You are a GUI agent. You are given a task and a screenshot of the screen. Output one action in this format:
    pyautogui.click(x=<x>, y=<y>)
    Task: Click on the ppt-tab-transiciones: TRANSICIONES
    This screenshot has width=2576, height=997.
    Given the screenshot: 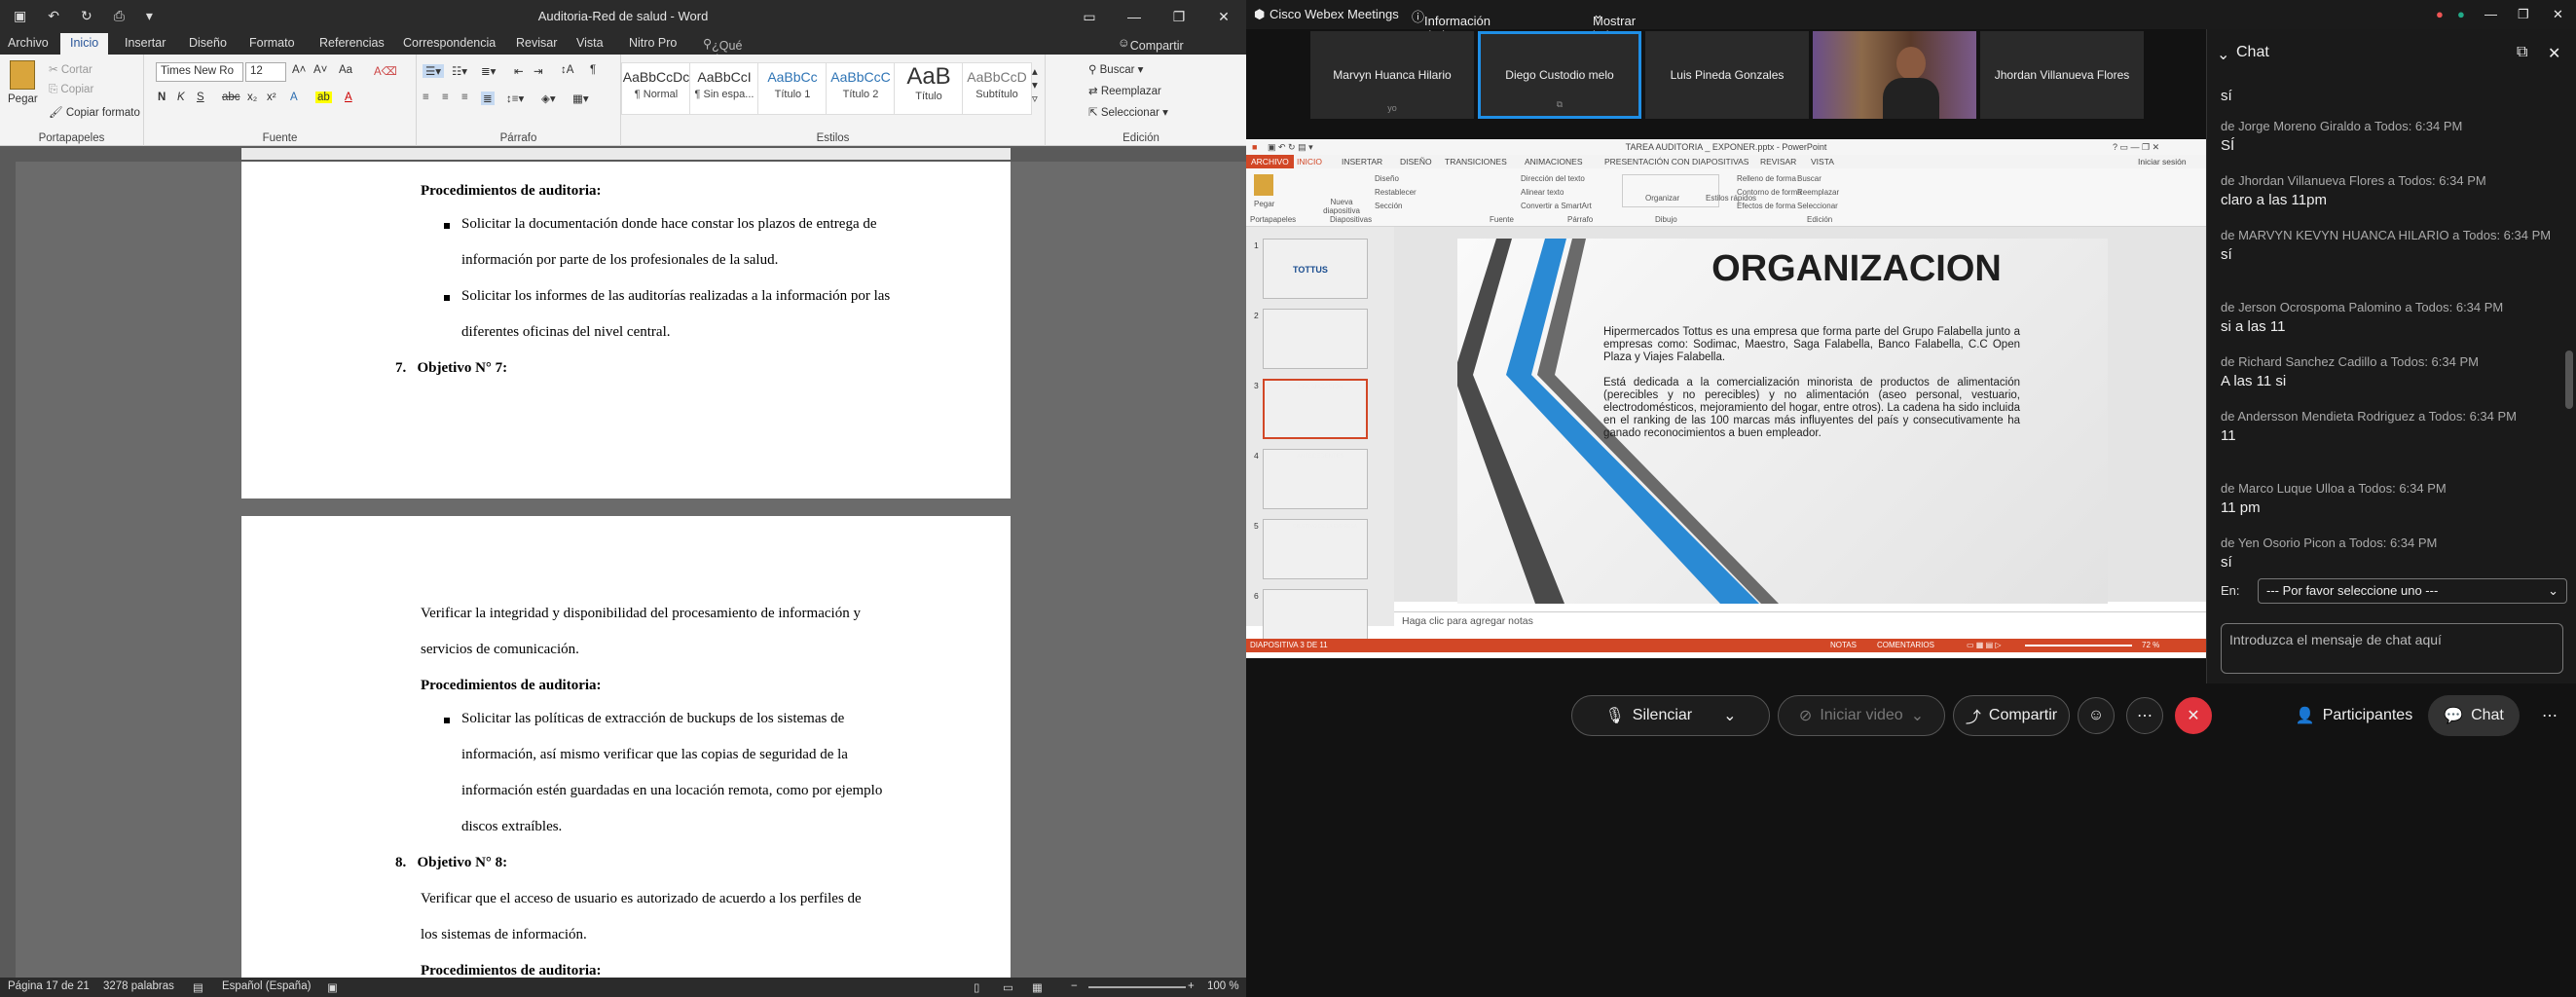 What is the action you would take?
    pyautogui.click(x=1476, y=161)
    